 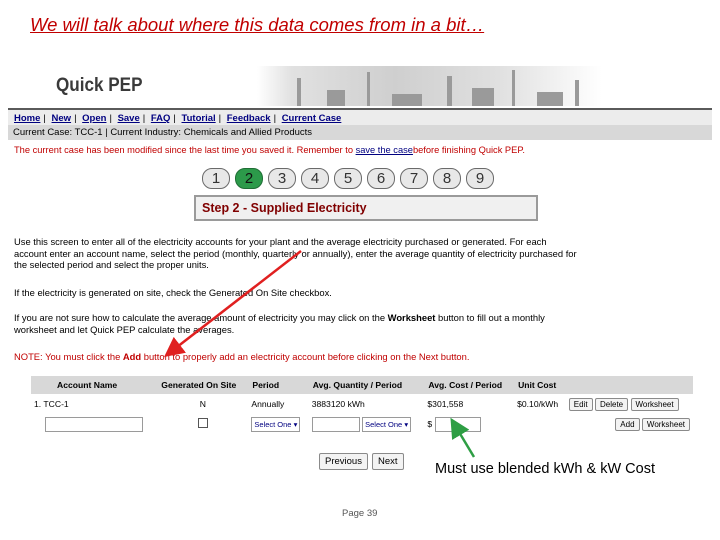 What do you see at coordinates (233, 304) in the screenshot?
I see `red-arrow` at bounding box center [233, 304].